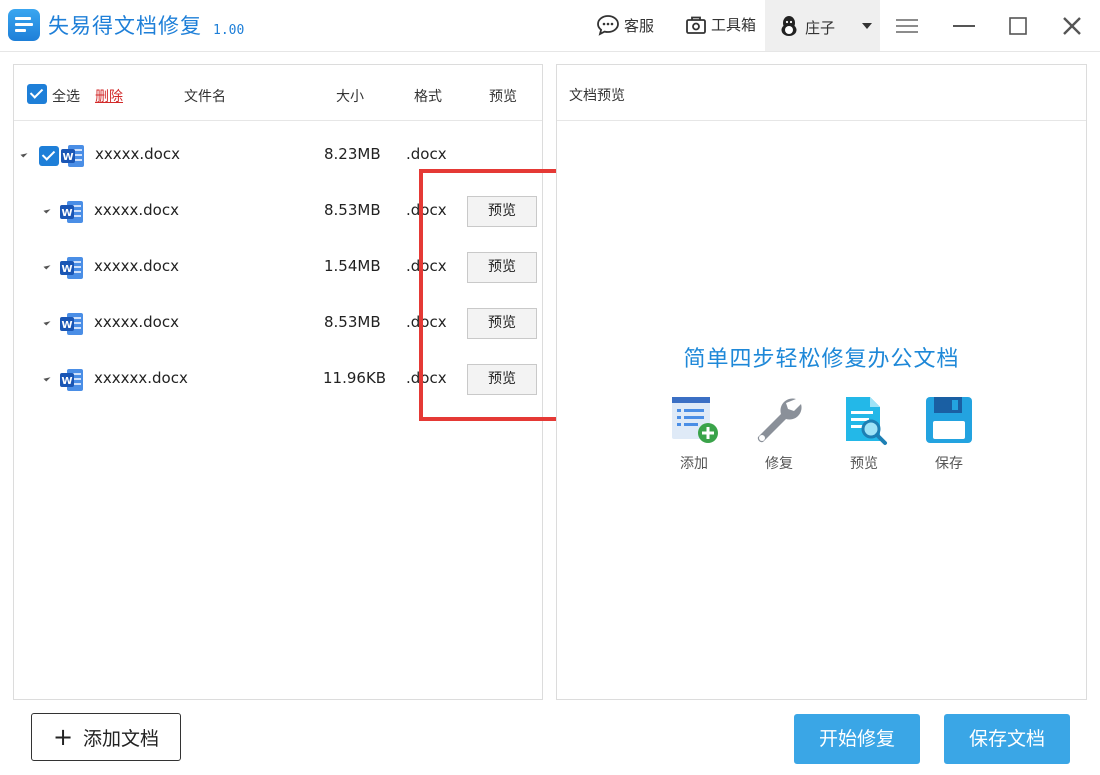  Describe the element at coordinates (949, 464) in the screenshot. I see `step-label: 保存` at that location.